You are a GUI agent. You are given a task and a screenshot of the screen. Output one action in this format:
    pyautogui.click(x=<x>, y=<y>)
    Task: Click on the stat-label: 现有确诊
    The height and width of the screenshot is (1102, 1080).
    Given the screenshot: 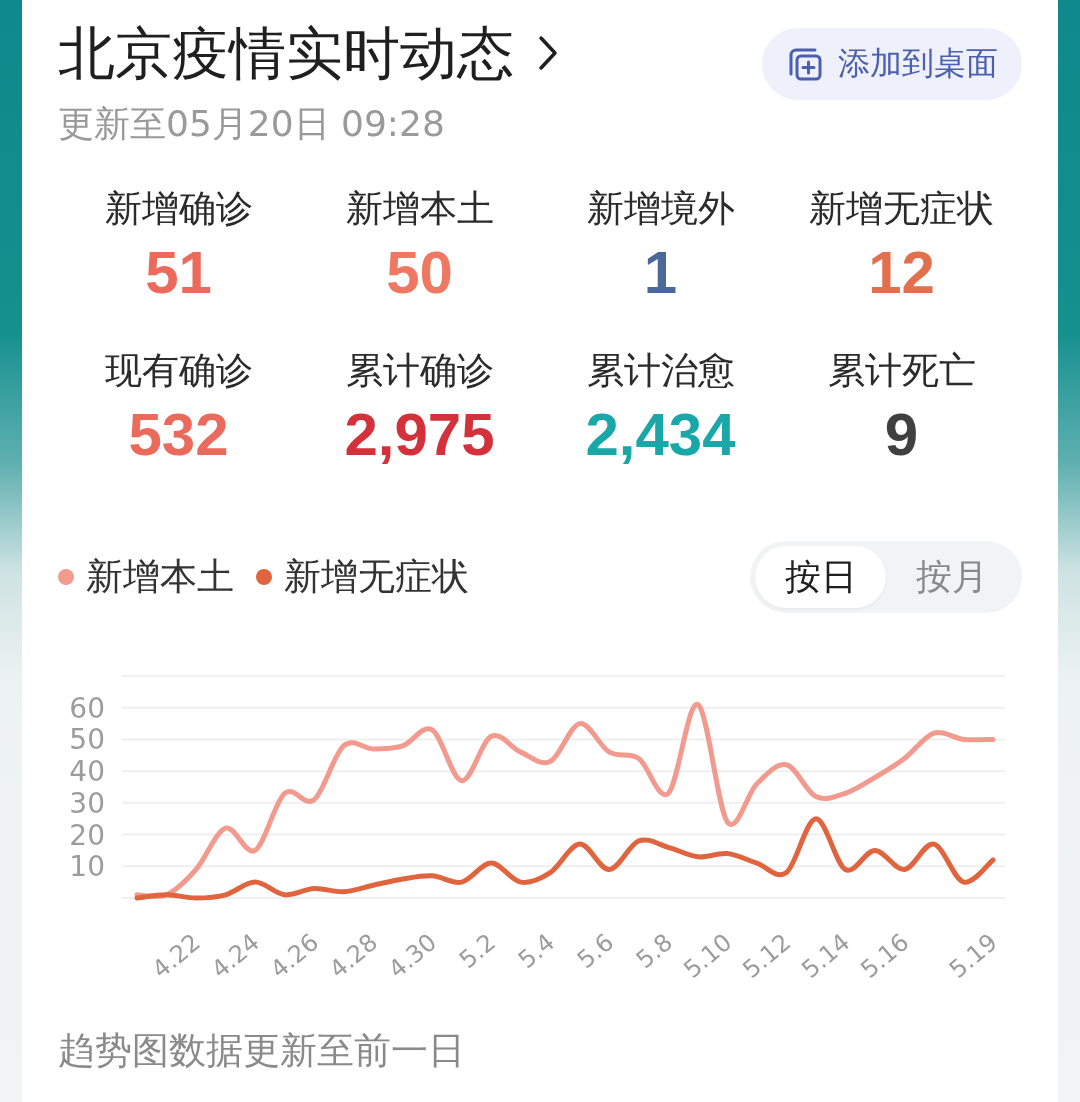 What is the action you would take?
    pyautogui.click(x=178, y=371)
    